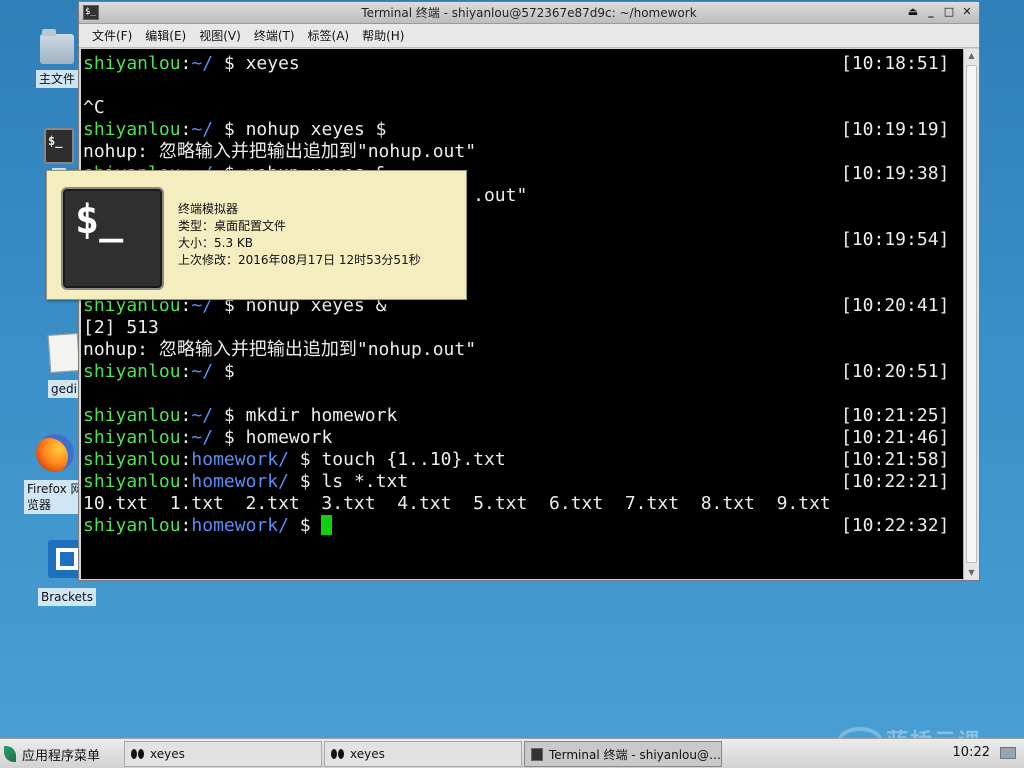  I want to click on text-cursor, so click(327, 525).